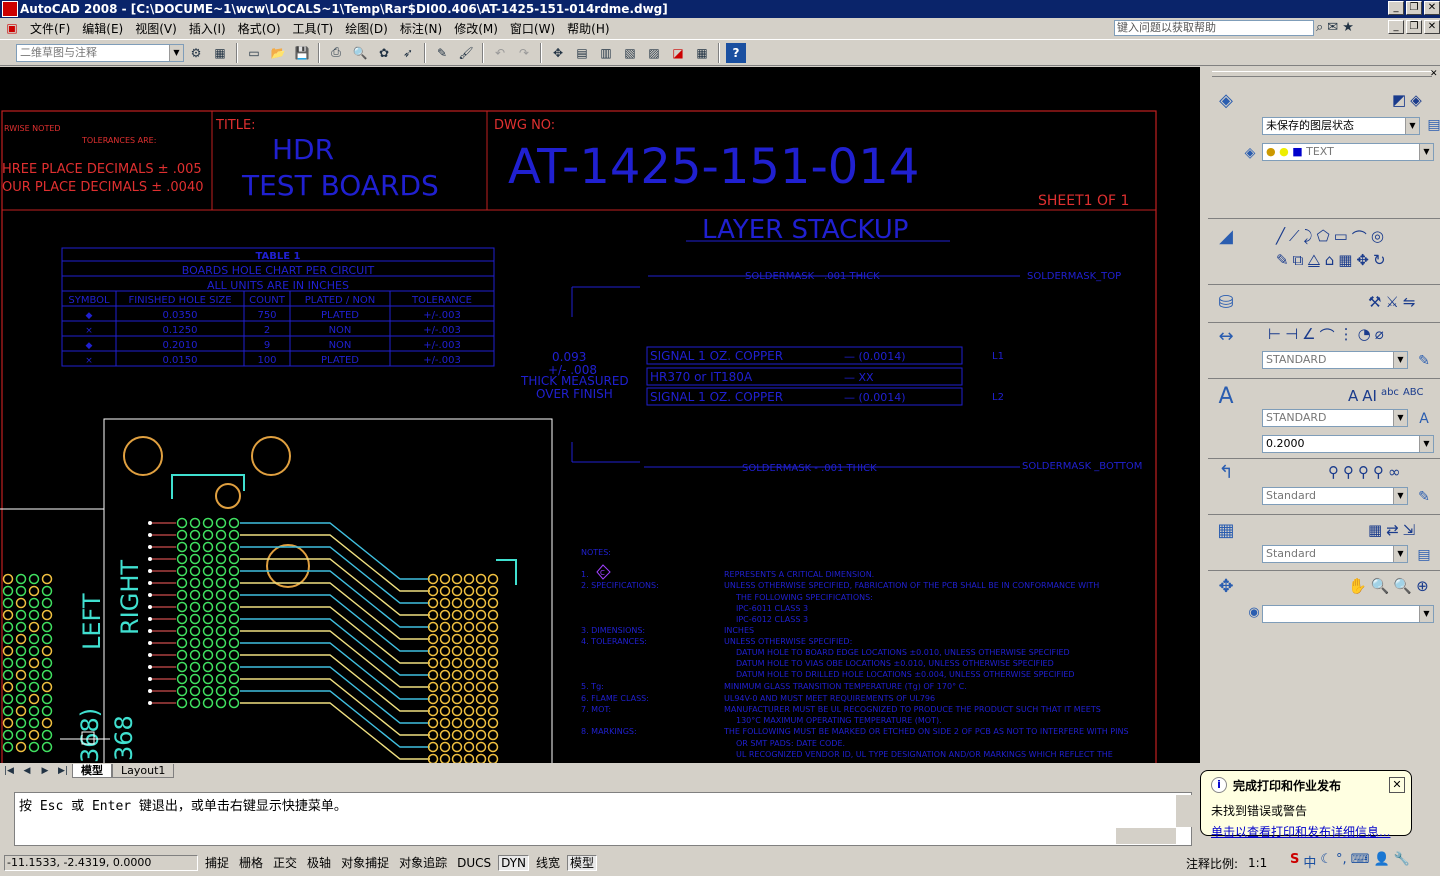 The width and height of the screenshot is (1440, 876). I want to click on ime-chinese-icon: 中, so click(1309, 861).